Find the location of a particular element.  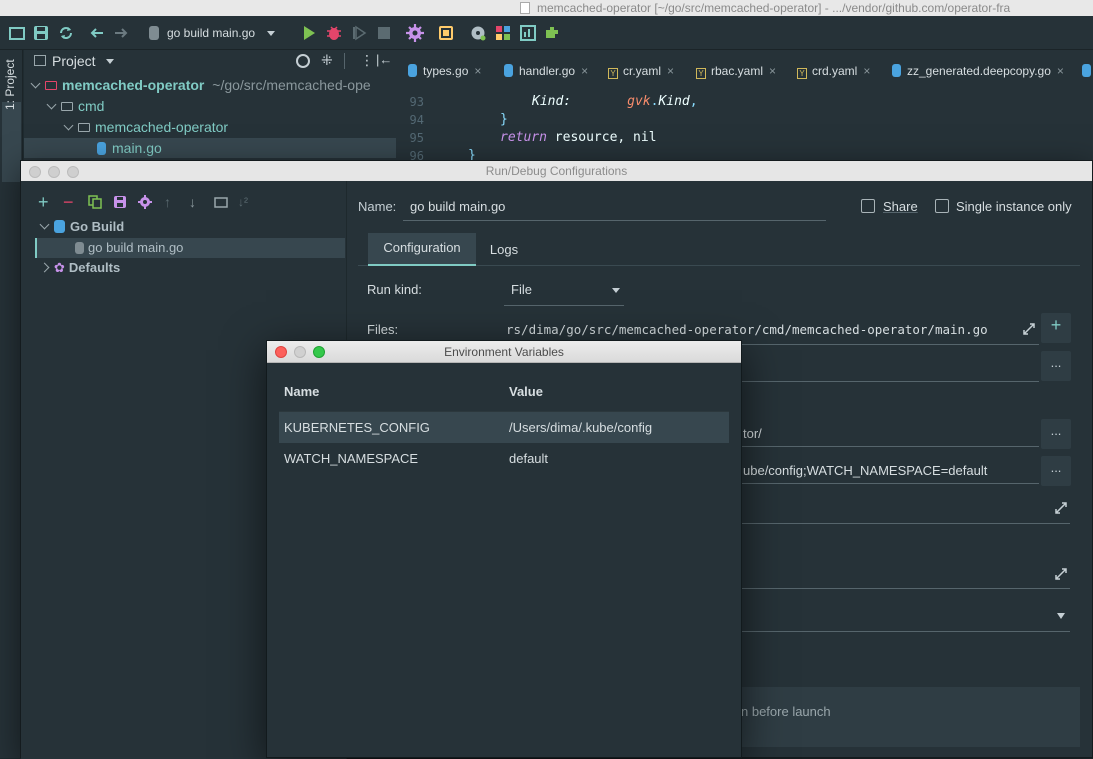

gopher-icon is located at coordinates (59, 226).